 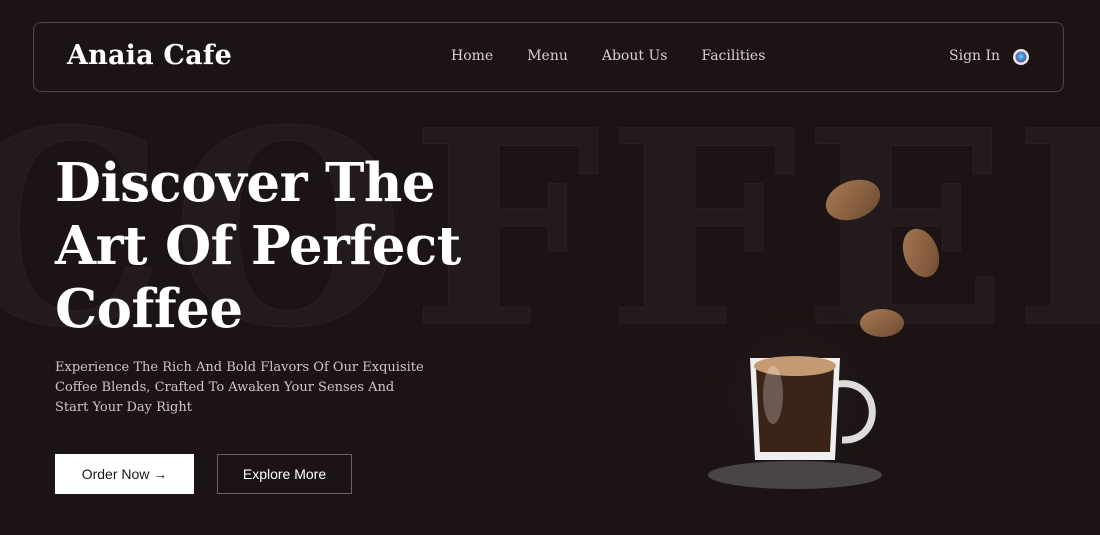 What do you see at coordinates (974, 56) in the screenshot?
I see `sign-in-link: Sign In` at bounding box center [974, 56].